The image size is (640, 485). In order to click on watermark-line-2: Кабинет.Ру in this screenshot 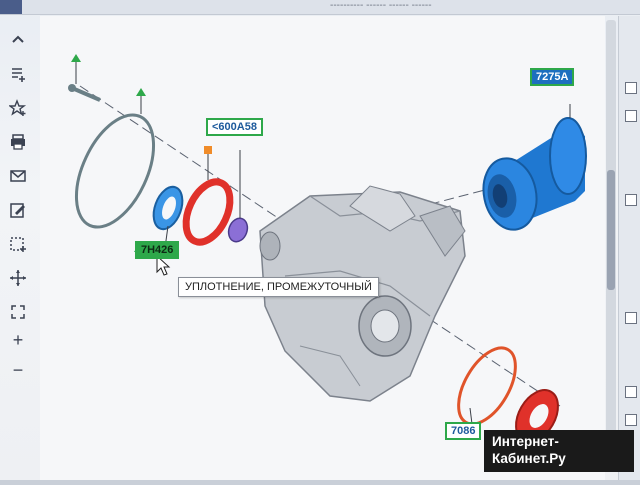, I will do `click(529, 458)`.